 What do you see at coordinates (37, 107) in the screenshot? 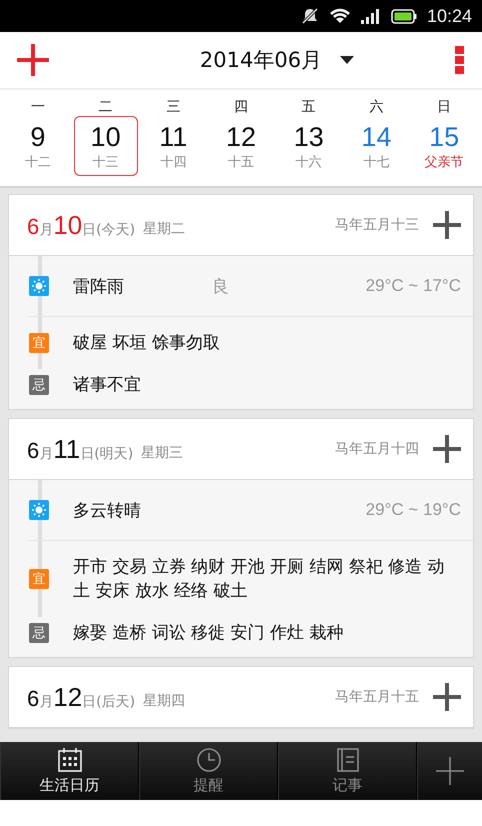
I see `weekday-label: 一` at bounding box center [37, 107].